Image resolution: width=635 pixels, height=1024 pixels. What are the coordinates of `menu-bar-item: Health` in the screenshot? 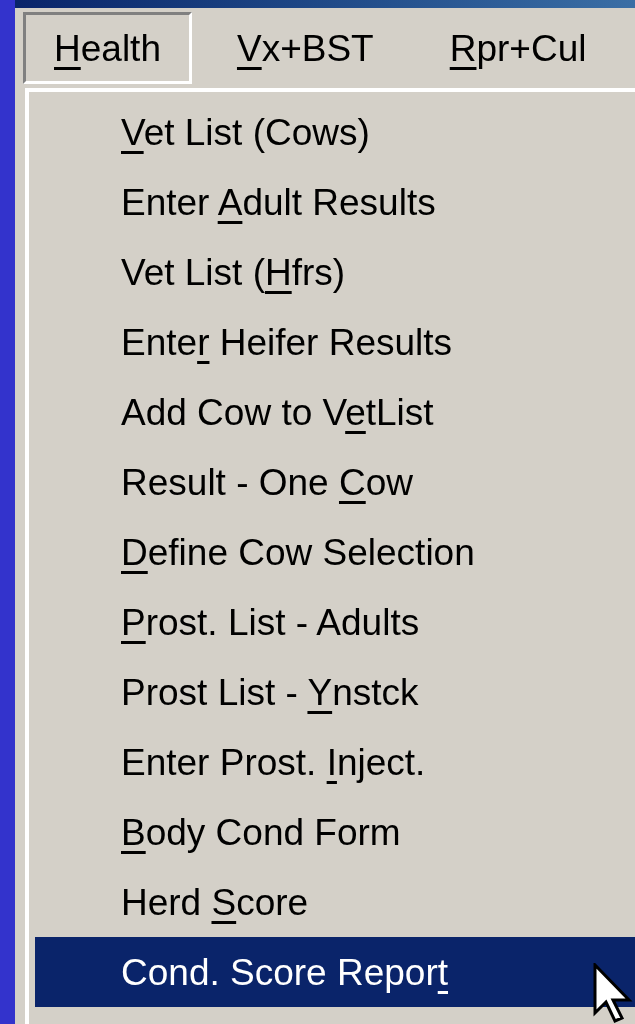 It's located at (107, 48).